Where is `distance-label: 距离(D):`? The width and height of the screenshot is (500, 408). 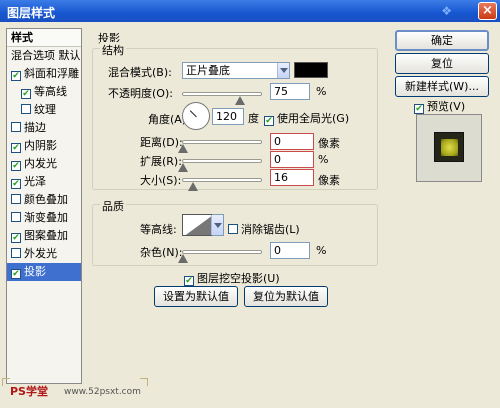 distance-label: 距离(D): is located at coordinates (161, 142).